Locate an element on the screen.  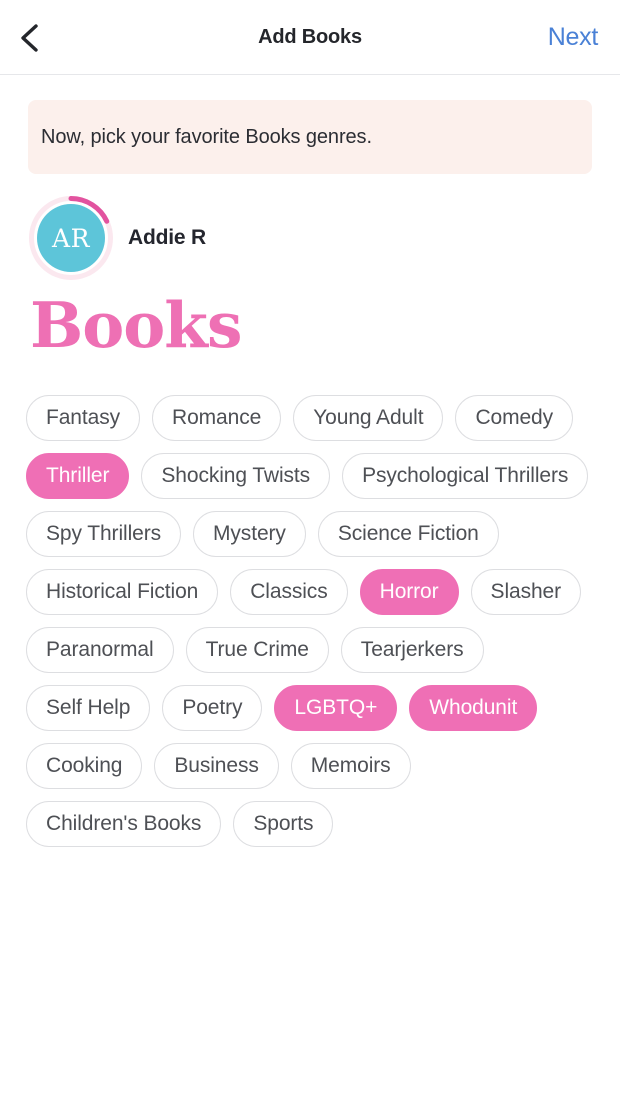
genre-chip-label: Paranormal is located at coordinates (100, 649).